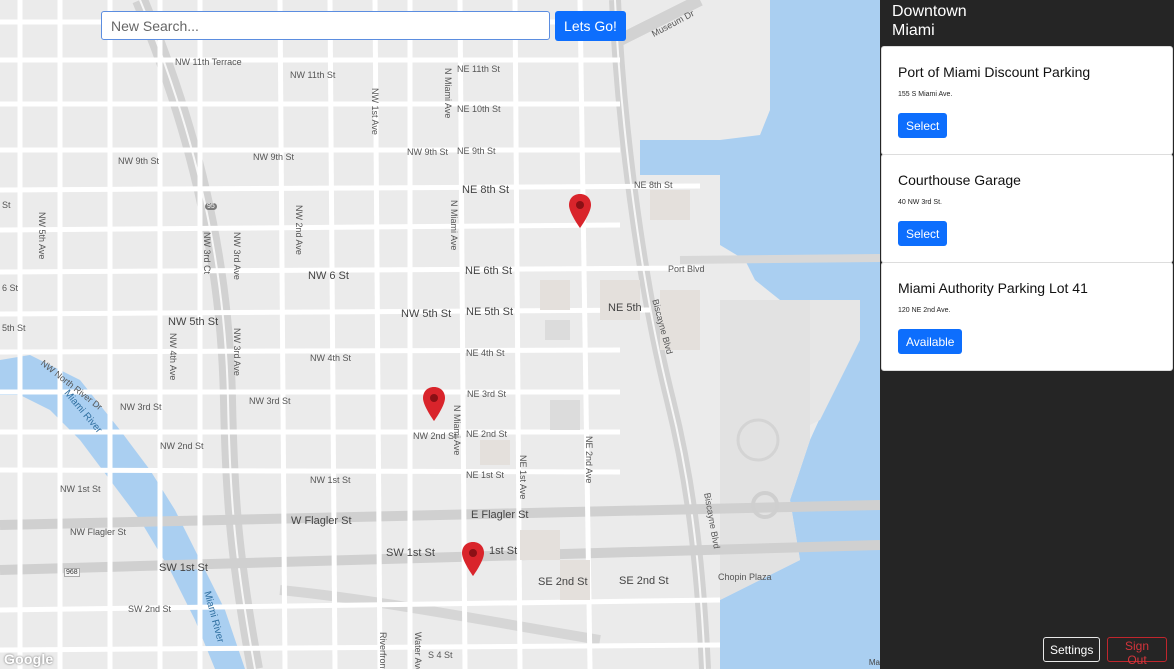 The image size is (1174, 669). I want to click on map-street-label: SW 2nd St, so click(150, 609).